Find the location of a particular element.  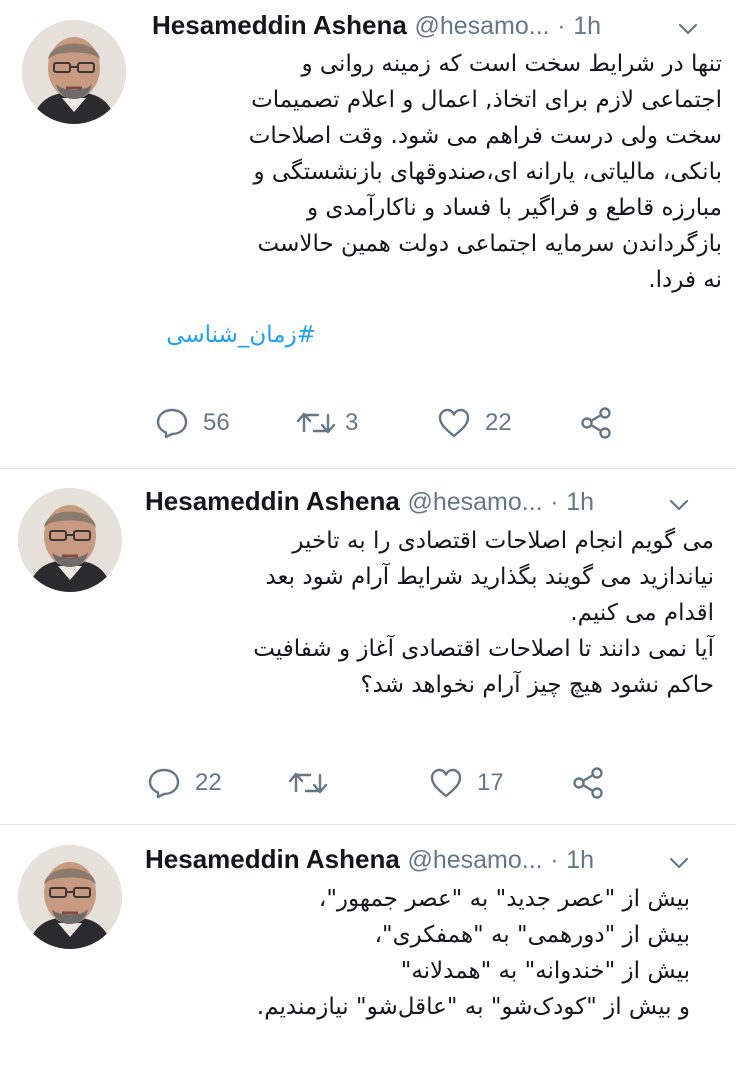

reply-button: 56 is located at coordinates (192, 423).